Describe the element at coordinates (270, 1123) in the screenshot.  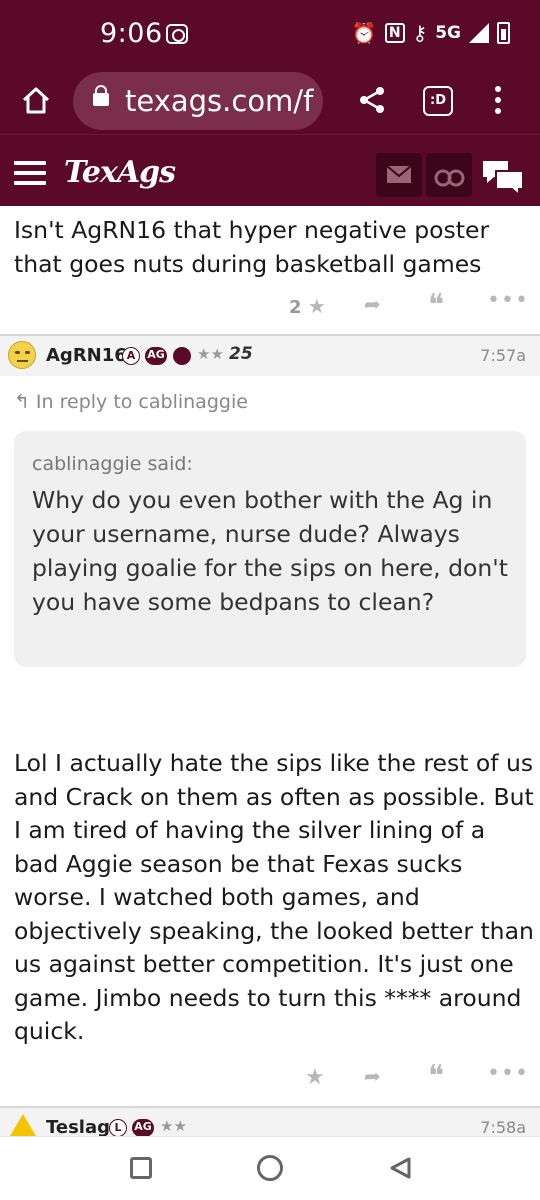
I see `post-header: Teslag L AG ★★ 7:58a` at that location.